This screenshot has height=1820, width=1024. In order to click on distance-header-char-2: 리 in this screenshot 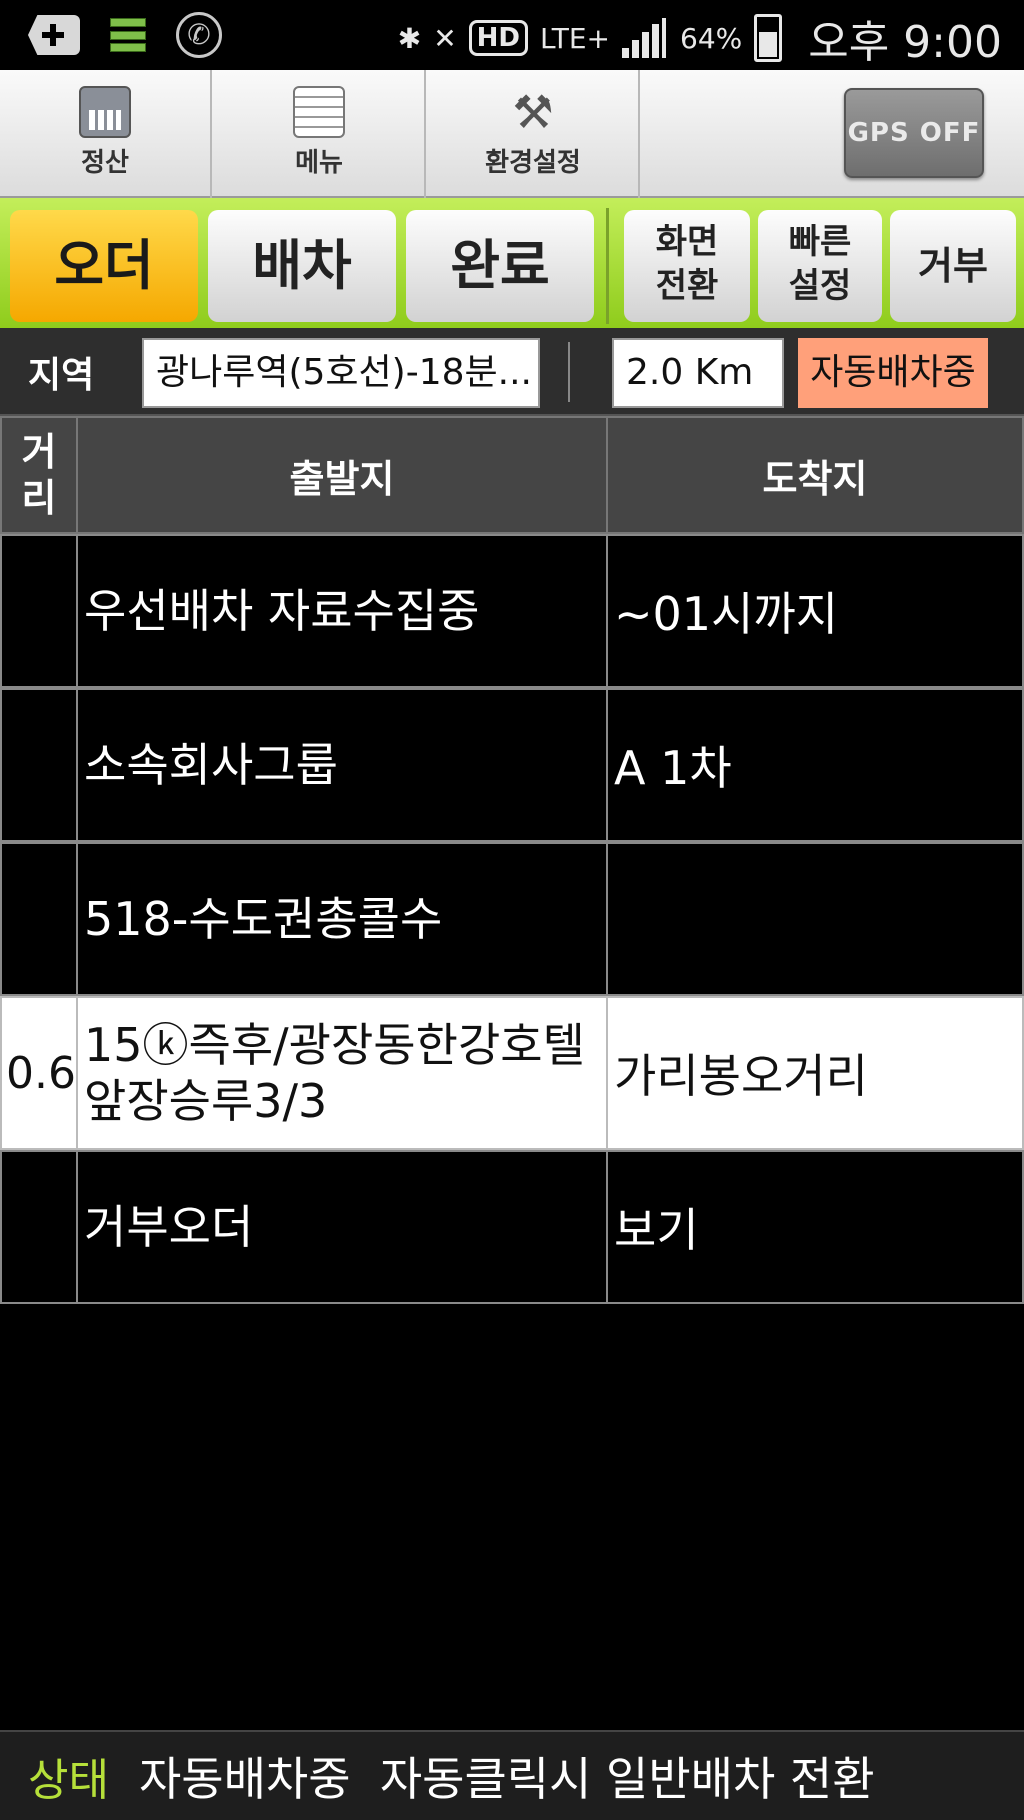, I will do `click(39, 498)`.